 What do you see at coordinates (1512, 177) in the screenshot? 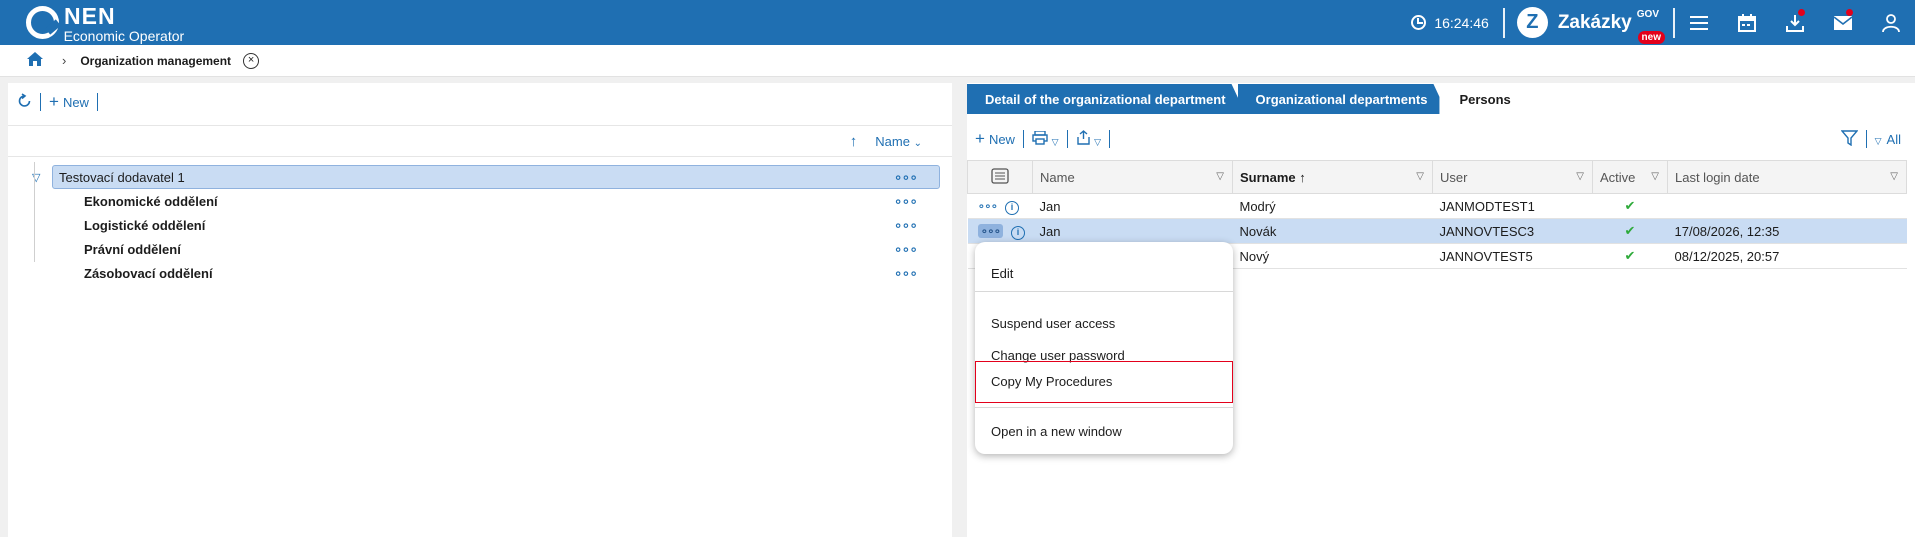
I see `column-header-user: User ▽` at bounding box center [1512, 177].